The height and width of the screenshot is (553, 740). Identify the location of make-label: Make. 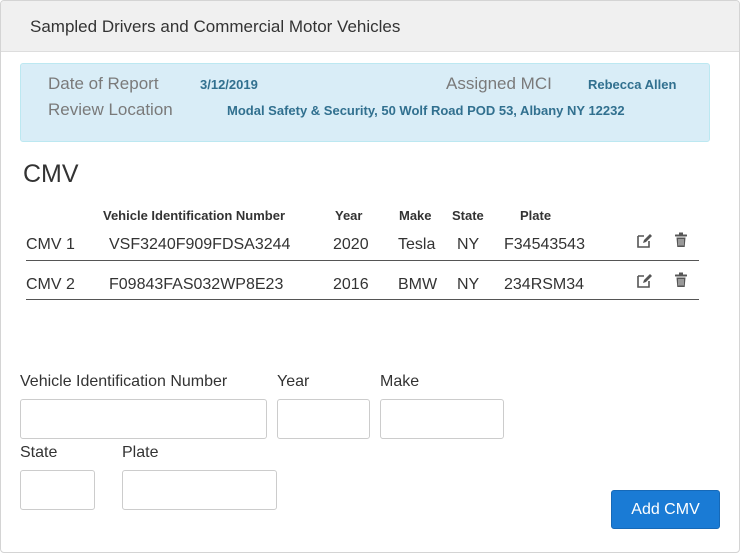
(400, 381).